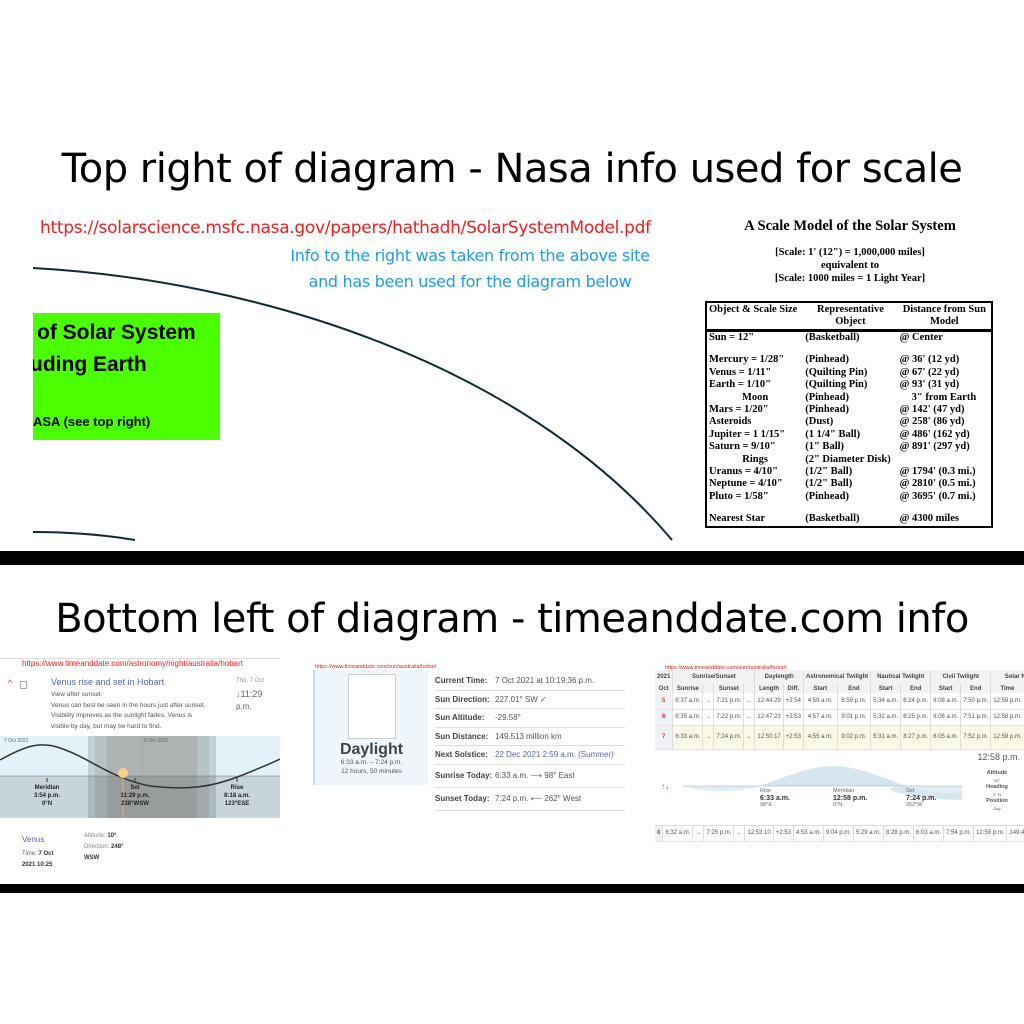 The width and height of the screenshot is (1024, 1024). What do you see at coordinates (107, 682) in the screenshot?
I see `venus-title-link: Venus rise and set in Hobart` at bounding box center [107, 682].